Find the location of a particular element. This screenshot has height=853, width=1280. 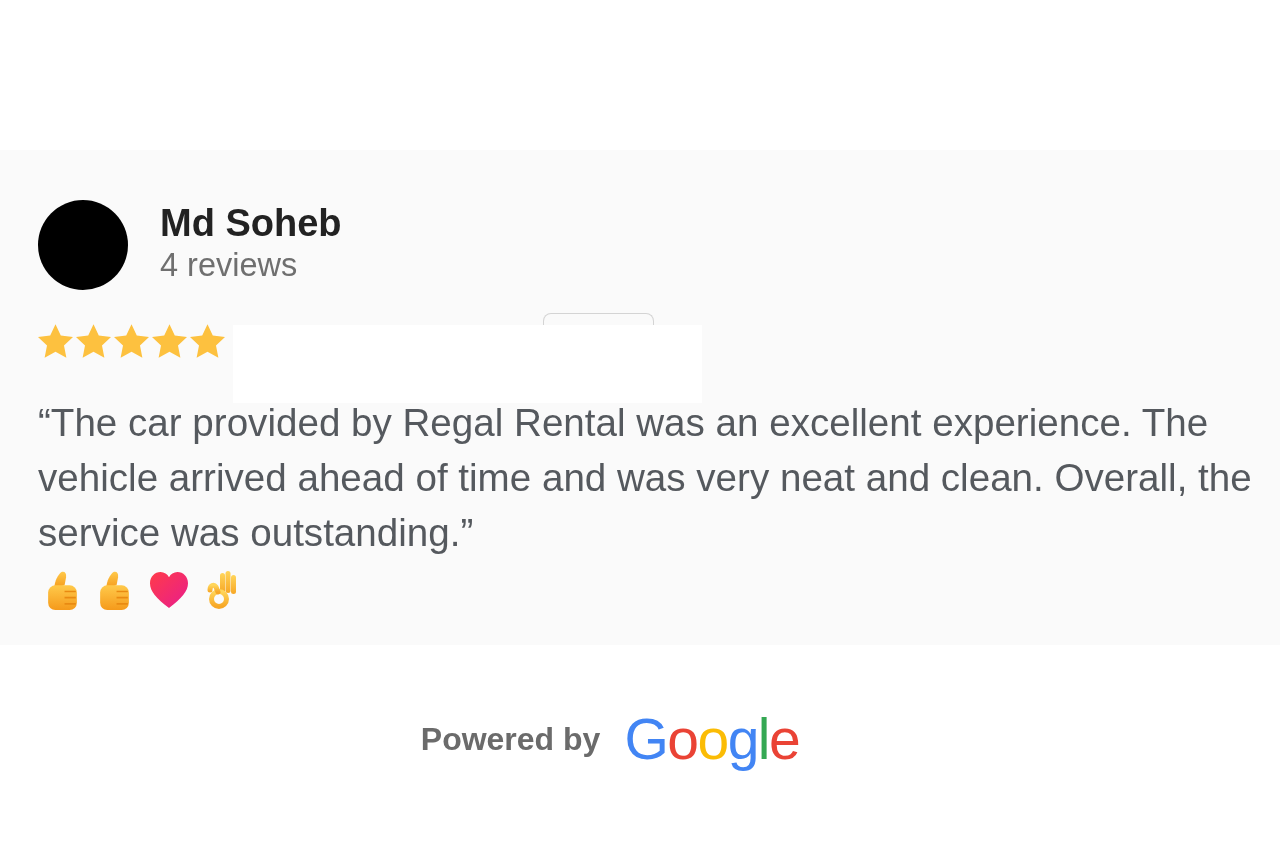

author-name: Md Soheb is located at coordinates (251, 223).